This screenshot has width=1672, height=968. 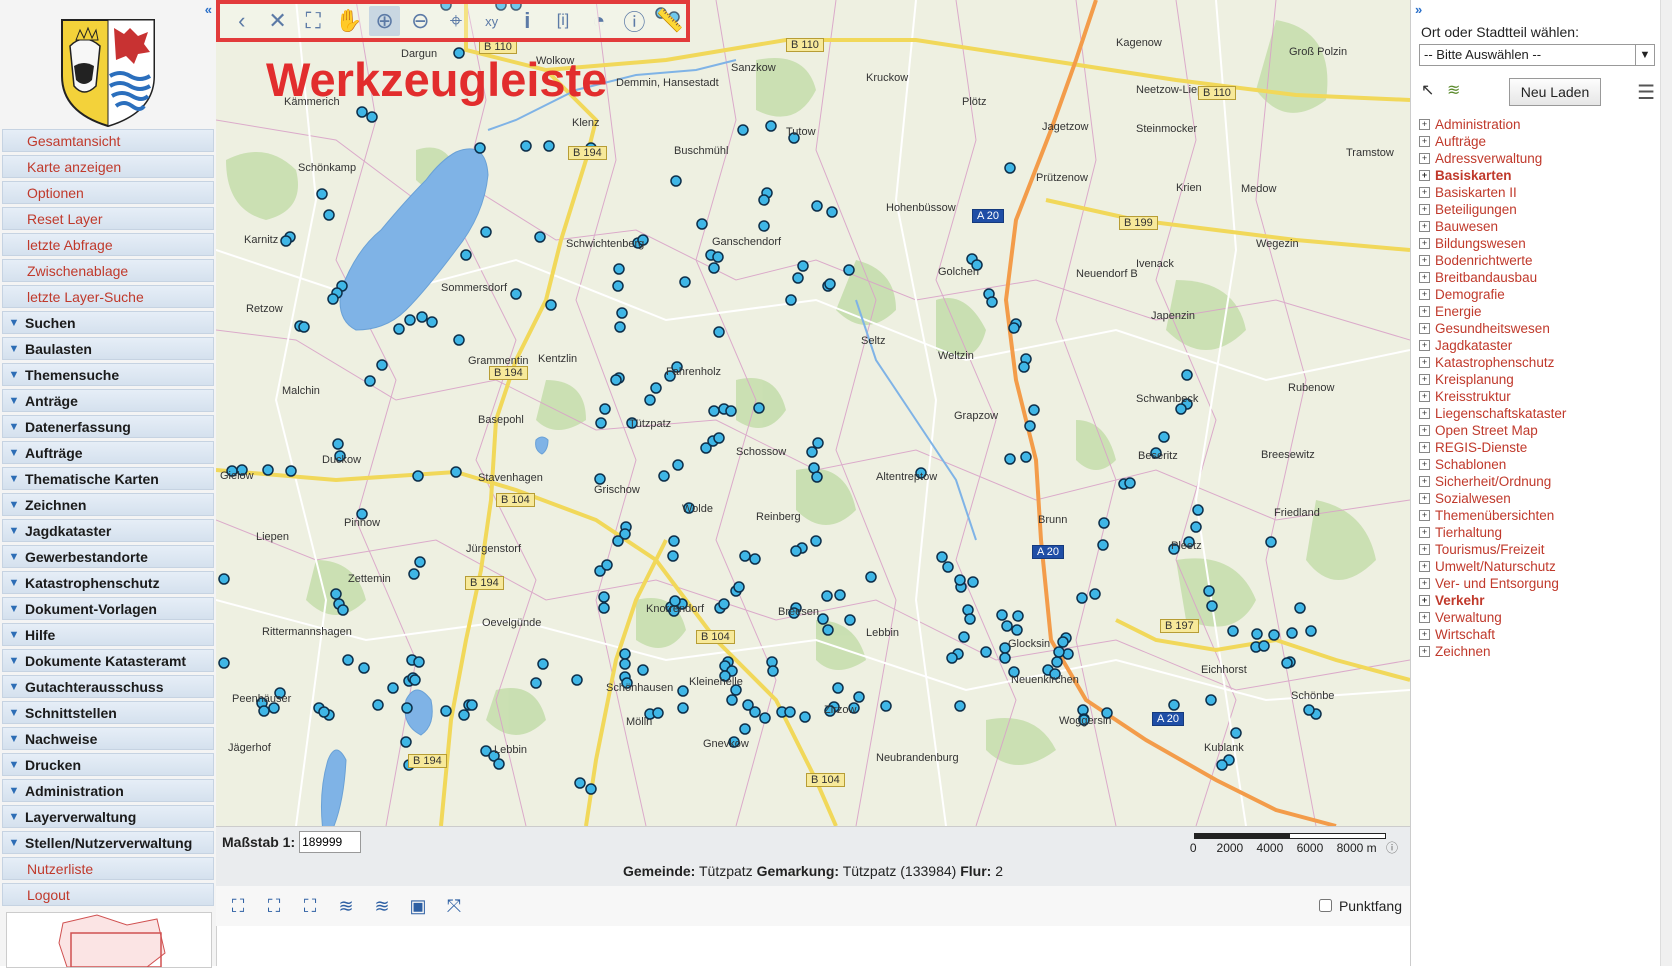 What do you see at coordinates (1539, 498) in the screenshot?
I see `layer-group-22: + Sozialwesen` at bounding box center [1539, 498].